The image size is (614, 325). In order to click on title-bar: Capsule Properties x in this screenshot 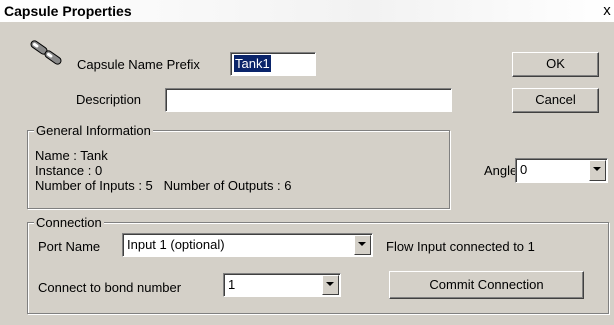, I will do `click(307, 11)`.